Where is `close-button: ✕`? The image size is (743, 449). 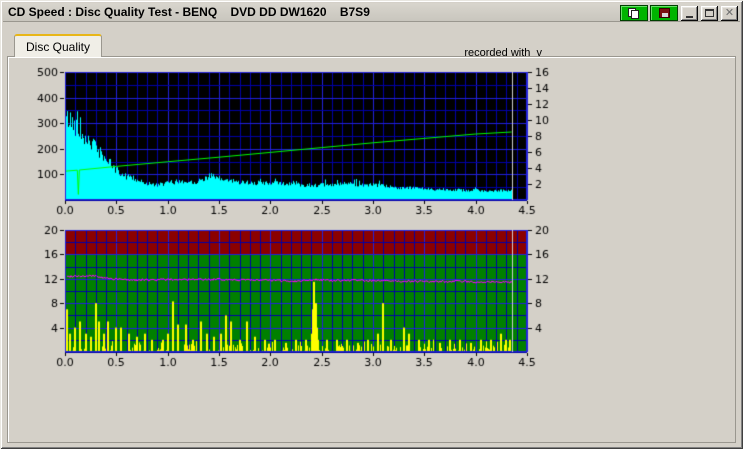
close-button: ✕ is located at coordinates (729, 13).